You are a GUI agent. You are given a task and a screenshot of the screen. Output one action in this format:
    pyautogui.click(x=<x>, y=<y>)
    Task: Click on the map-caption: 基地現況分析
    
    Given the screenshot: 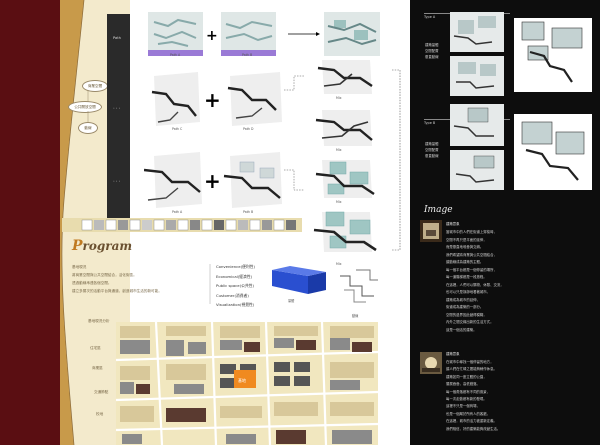 What is the action you would take?
    pyautogui.click(x=99, y=321)
    